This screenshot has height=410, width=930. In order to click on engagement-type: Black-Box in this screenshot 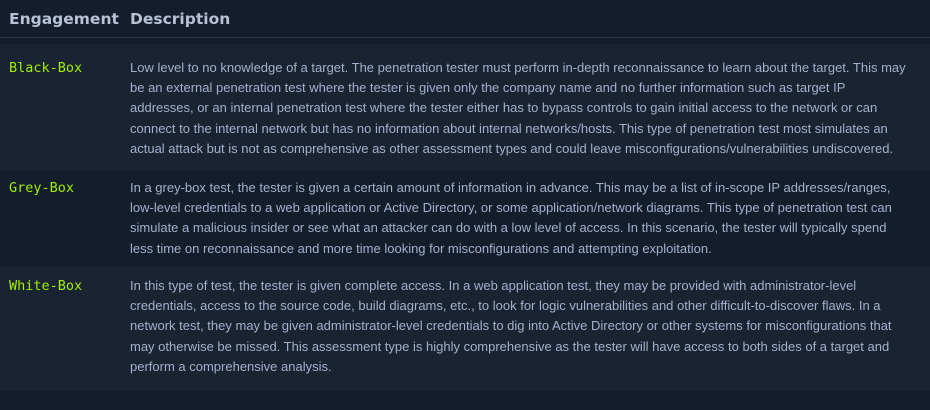, I will do `click(46, 68)`.